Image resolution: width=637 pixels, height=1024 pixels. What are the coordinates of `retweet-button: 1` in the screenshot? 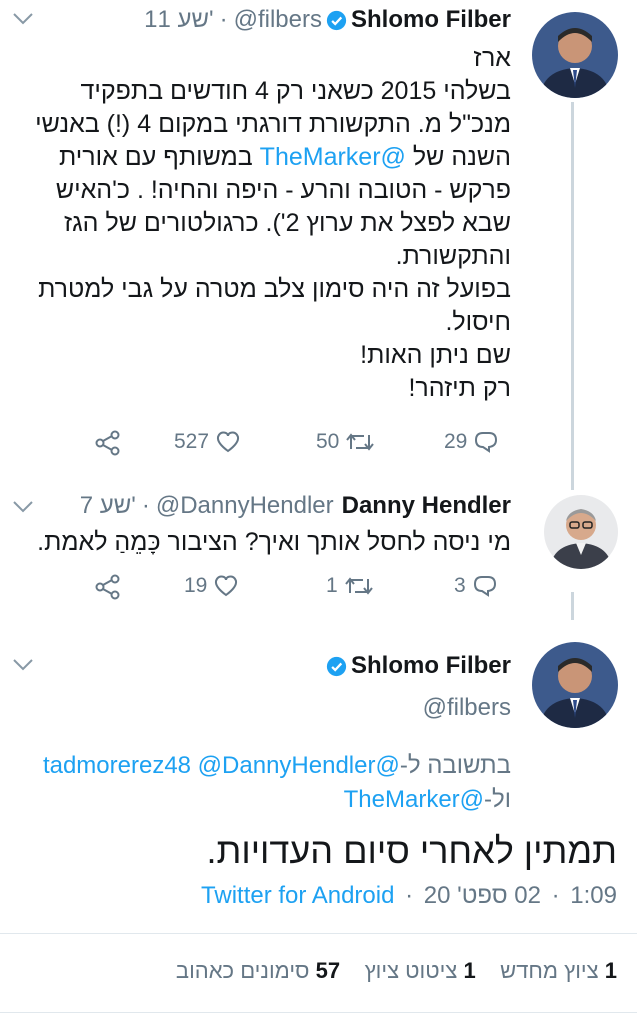 It's located at (350, 586).